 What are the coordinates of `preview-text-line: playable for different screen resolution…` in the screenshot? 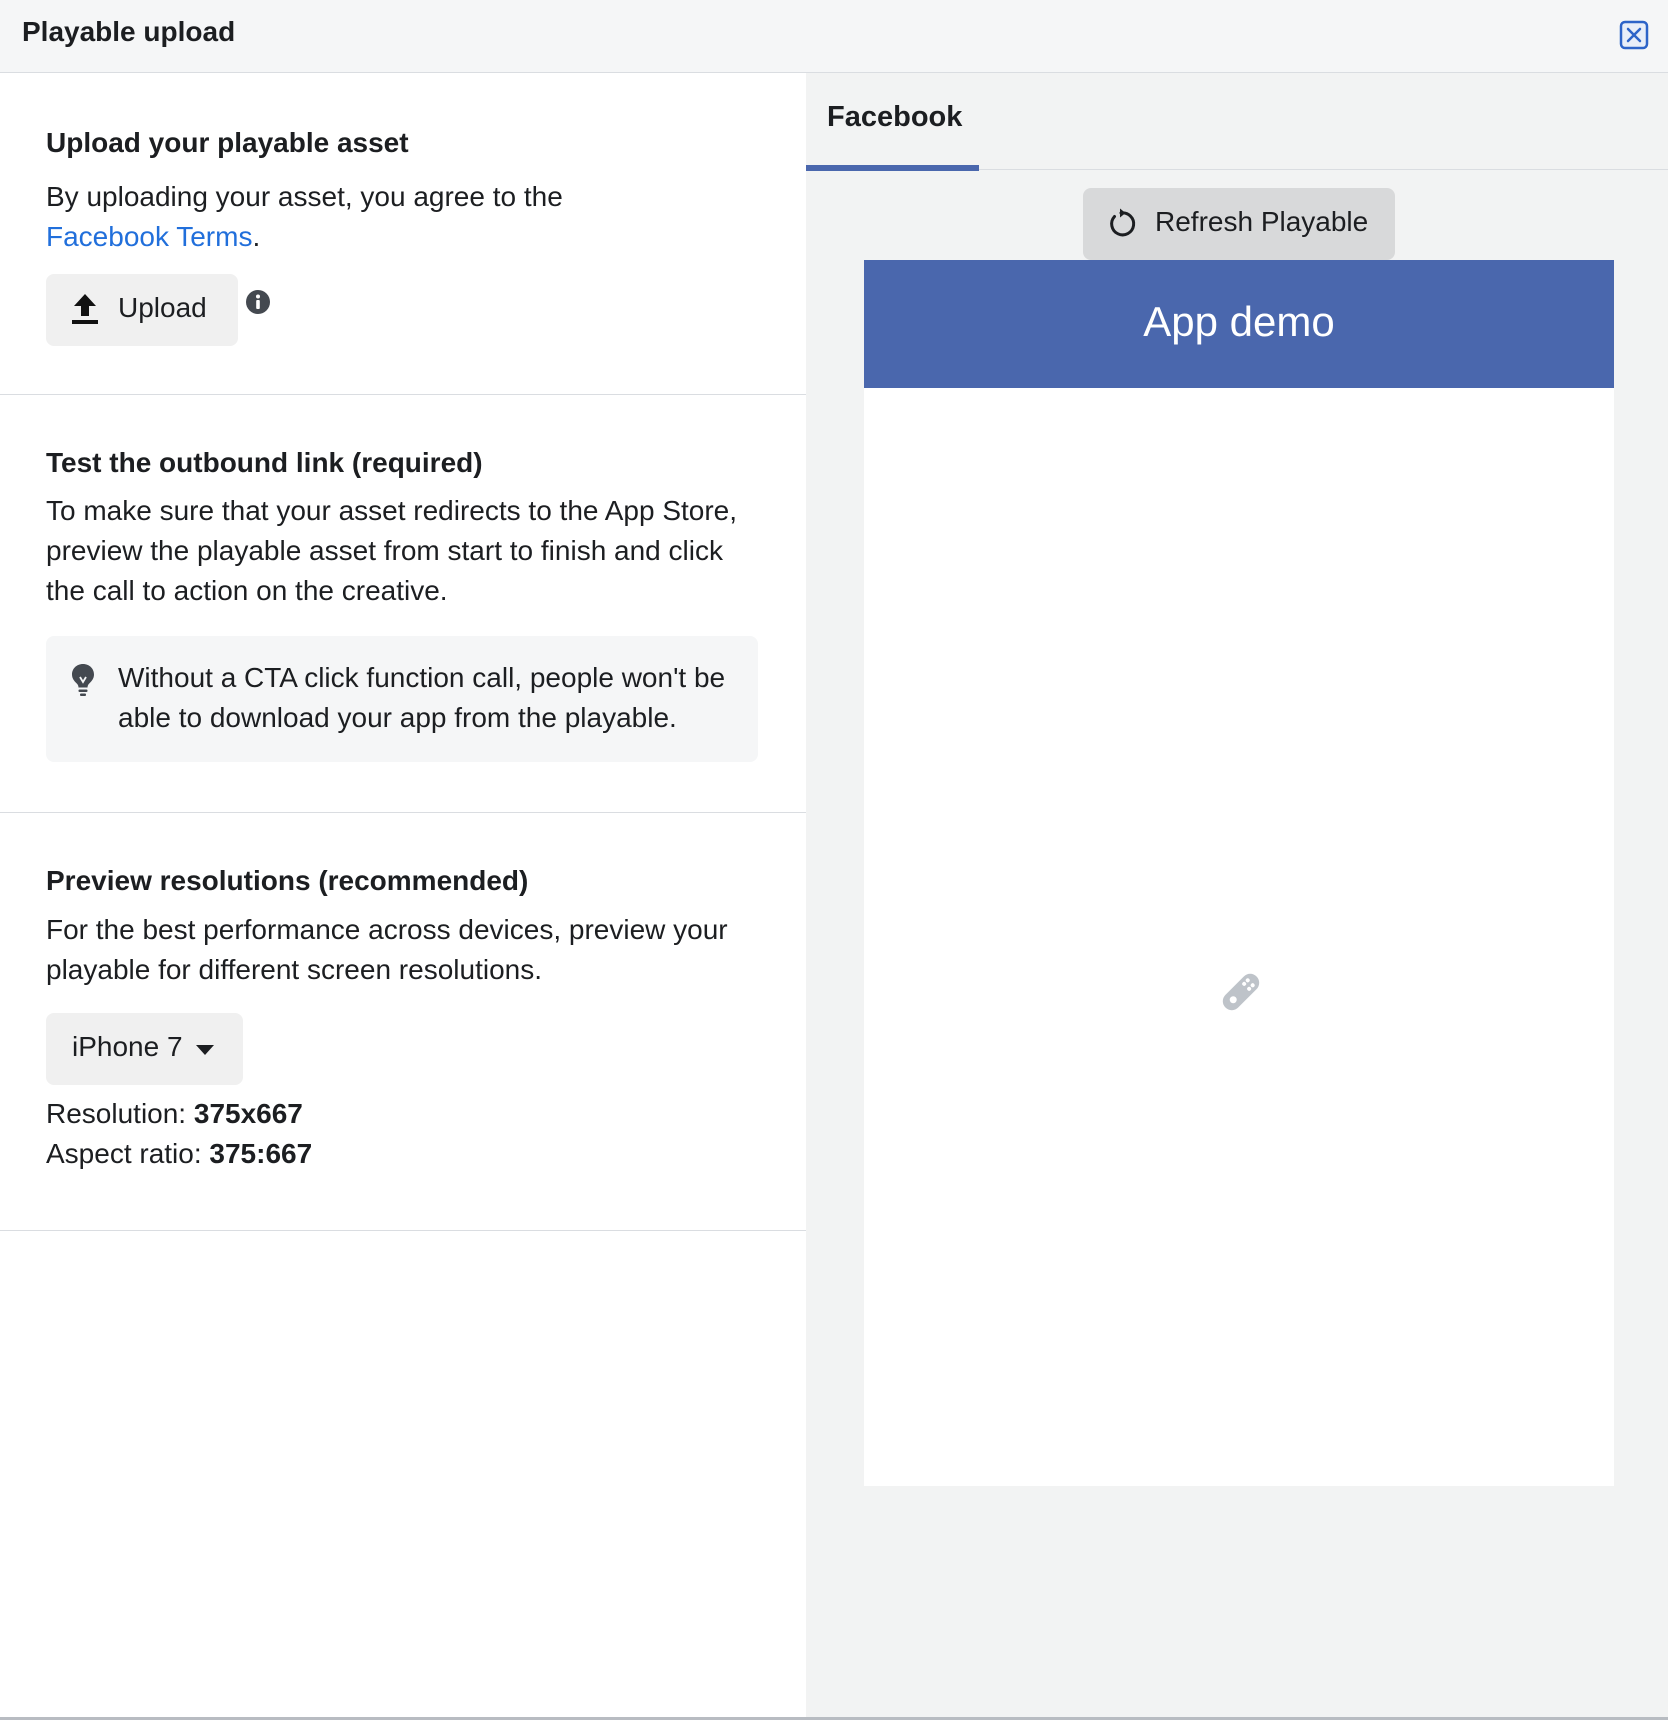 It's located at (294, 969).